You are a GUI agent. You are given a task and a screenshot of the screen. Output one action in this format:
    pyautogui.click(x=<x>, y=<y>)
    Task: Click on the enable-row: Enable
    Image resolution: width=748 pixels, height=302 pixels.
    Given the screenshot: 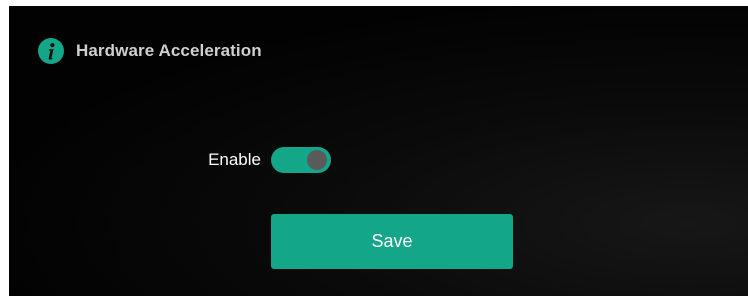 What is the action you would take?
    pyautogui.click(x=258, y=160)
    